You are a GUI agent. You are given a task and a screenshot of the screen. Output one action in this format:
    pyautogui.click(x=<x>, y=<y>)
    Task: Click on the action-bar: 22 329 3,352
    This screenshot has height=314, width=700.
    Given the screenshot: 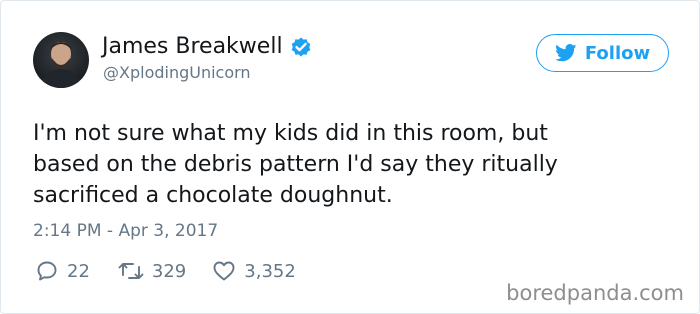 What is the action you would take?
    pyautogui.click(x=165, y=271)
    